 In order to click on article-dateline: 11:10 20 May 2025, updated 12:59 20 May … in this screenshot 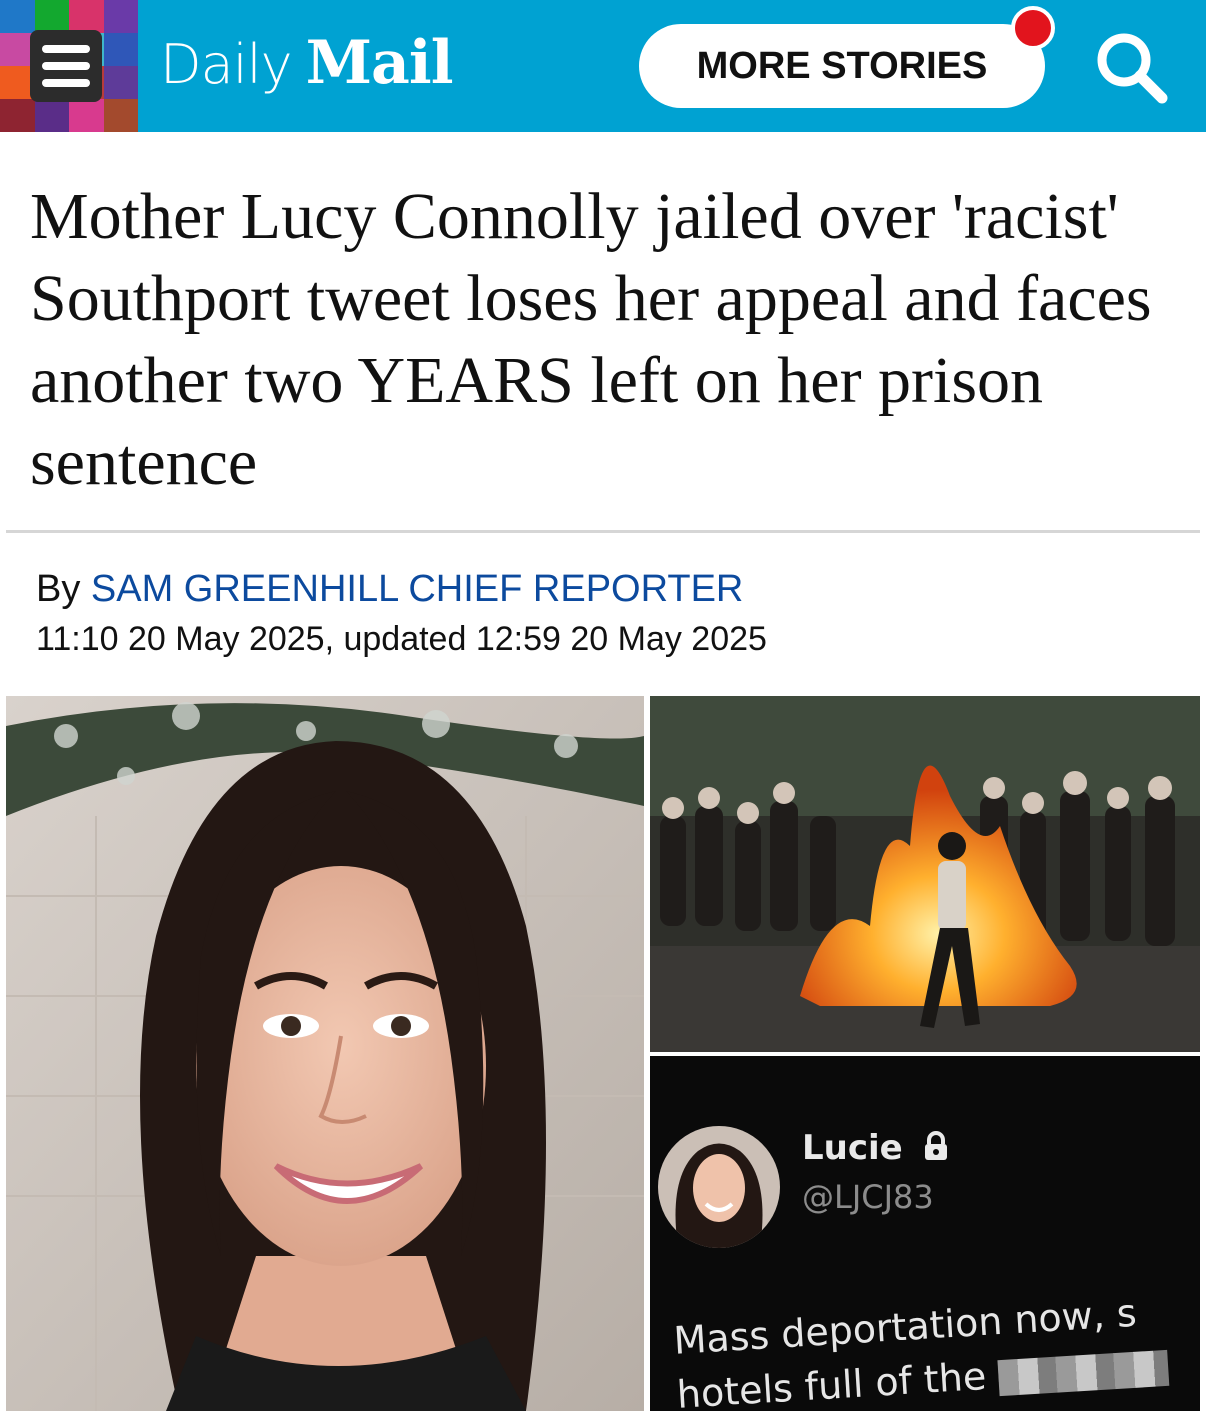, I will do `click(401, 639)`.